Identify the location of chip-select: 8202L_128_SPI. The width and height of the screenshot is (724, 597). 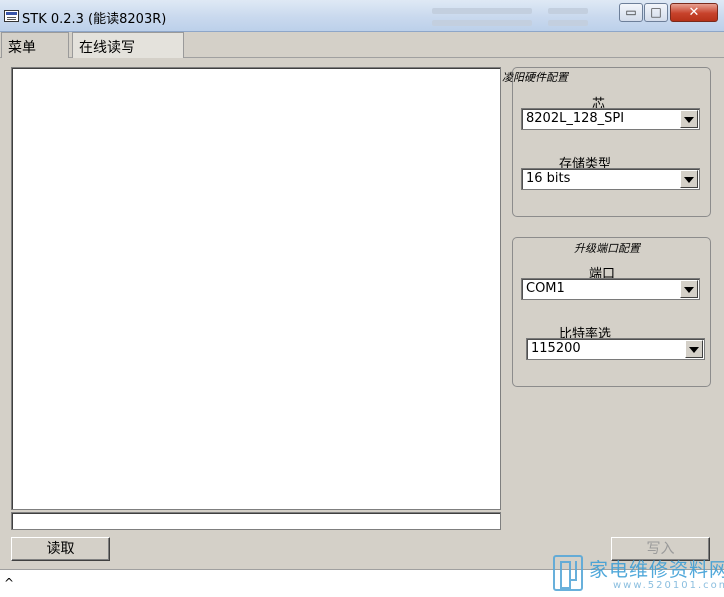
(610, 119).